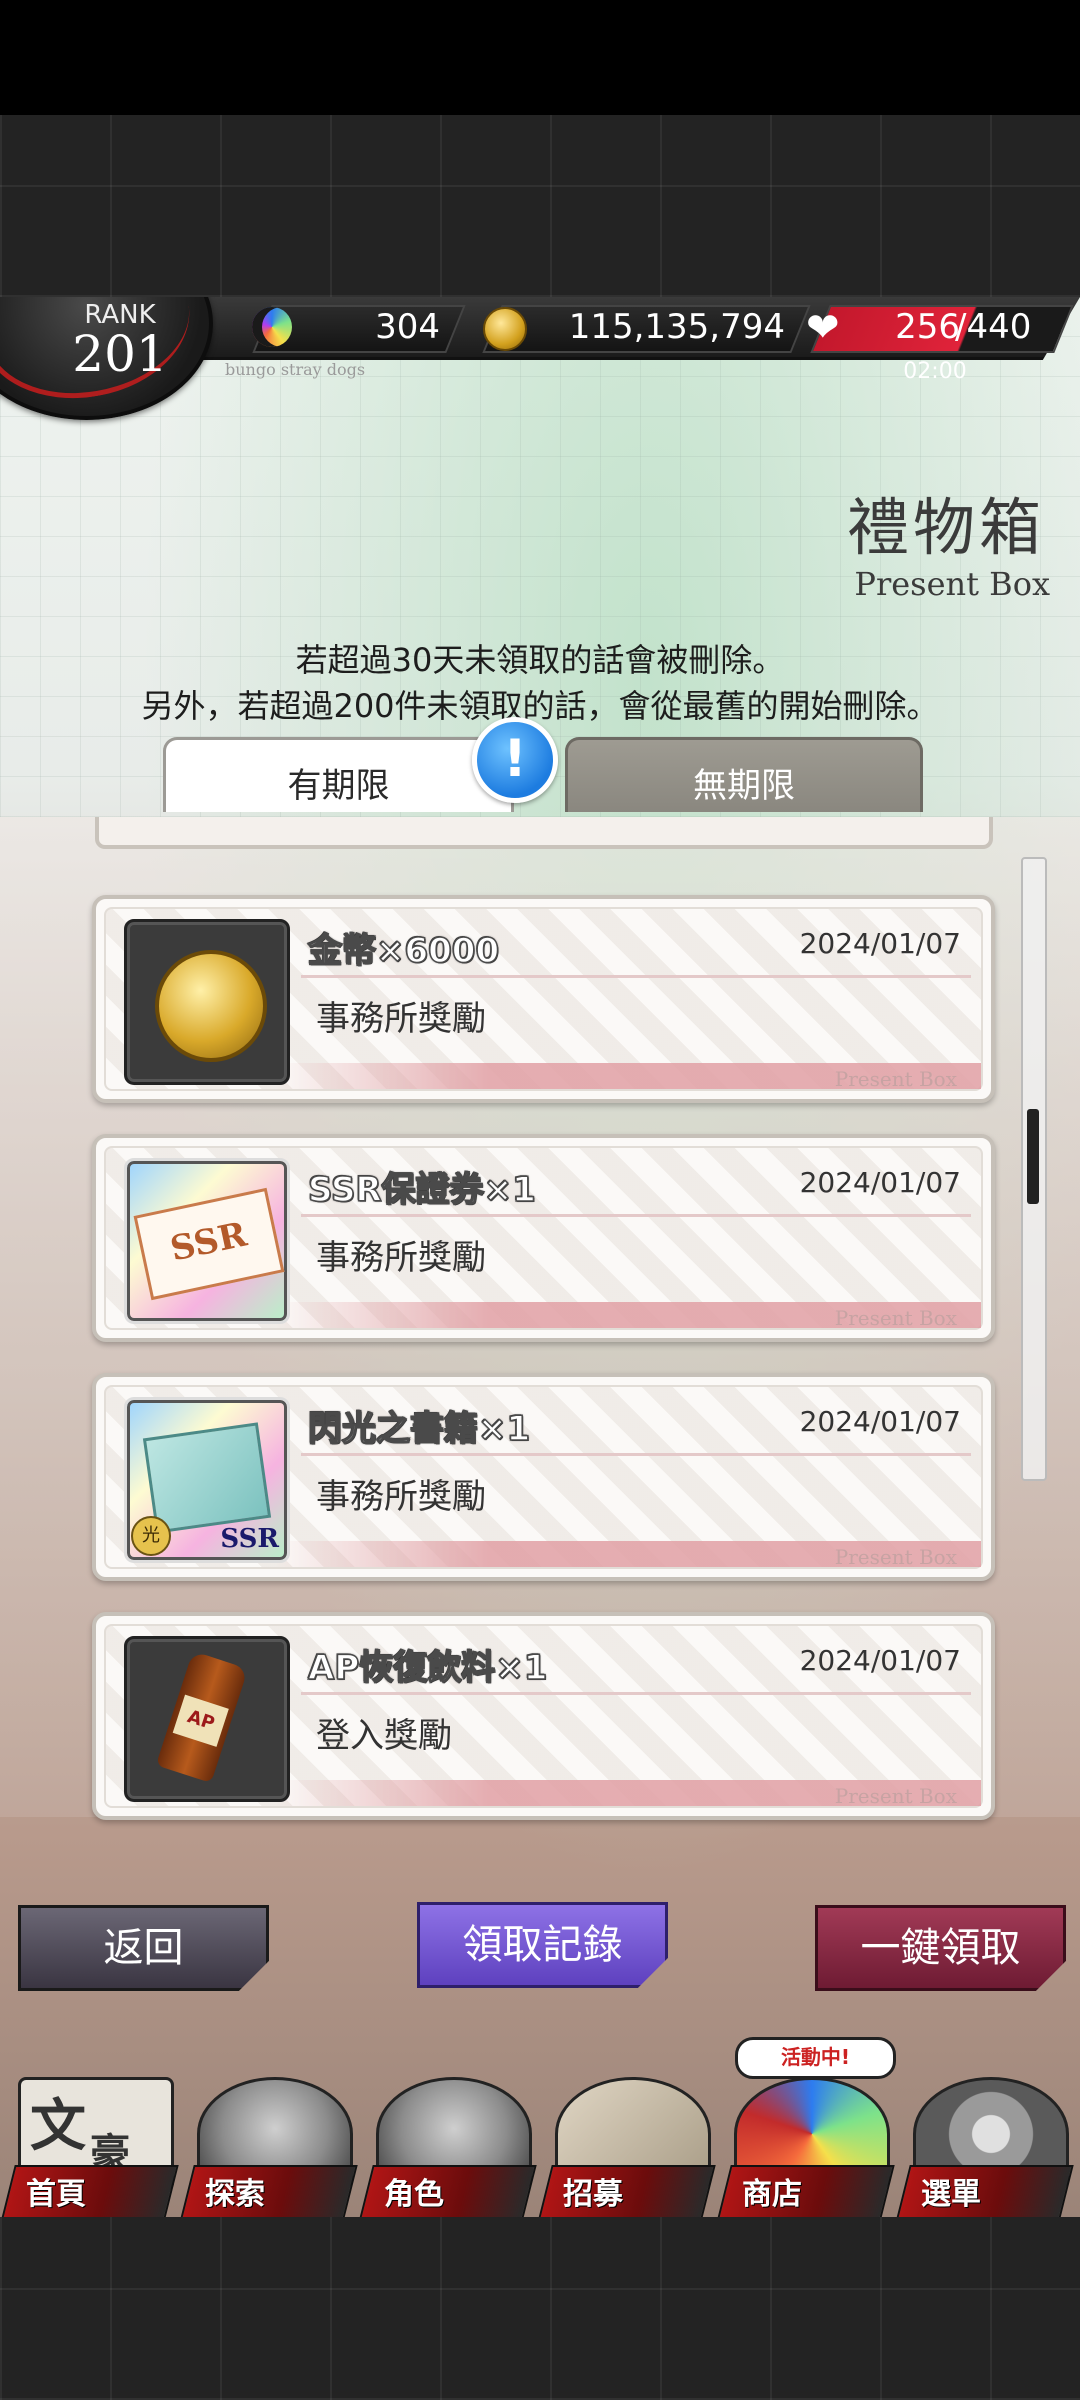 The image size is (1080, 2400). Describe the element at coordinates (407, 327) in the screenshot. I see `gem-count: 304` at that location.